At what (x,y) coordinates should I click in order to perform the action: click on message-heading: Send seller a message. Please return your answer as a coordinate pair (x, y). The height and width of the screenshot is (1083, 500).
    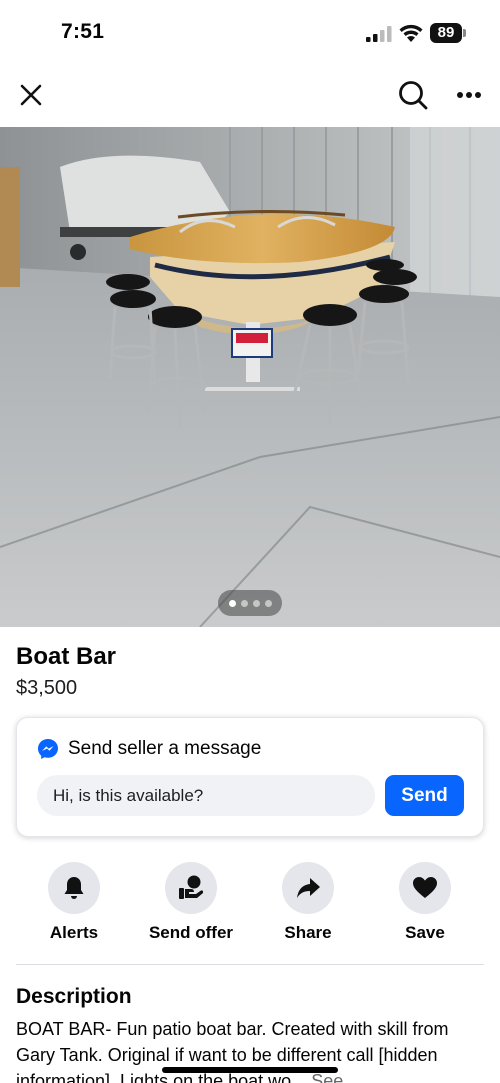
    Looking at the image, I should click on (165, 748).